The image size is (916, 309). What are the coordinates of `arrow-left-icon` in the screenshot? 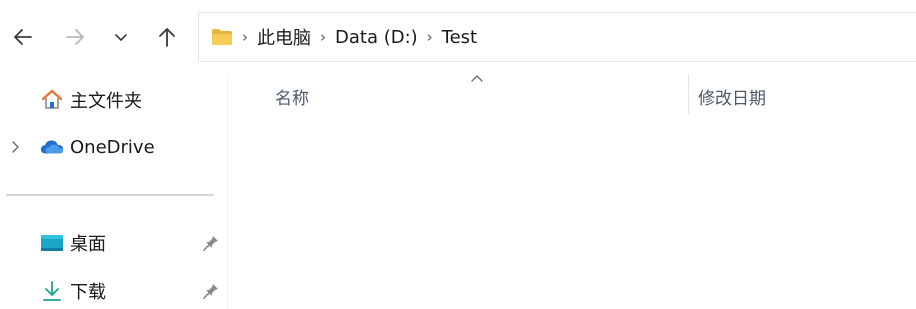 It's located at (23, 37).